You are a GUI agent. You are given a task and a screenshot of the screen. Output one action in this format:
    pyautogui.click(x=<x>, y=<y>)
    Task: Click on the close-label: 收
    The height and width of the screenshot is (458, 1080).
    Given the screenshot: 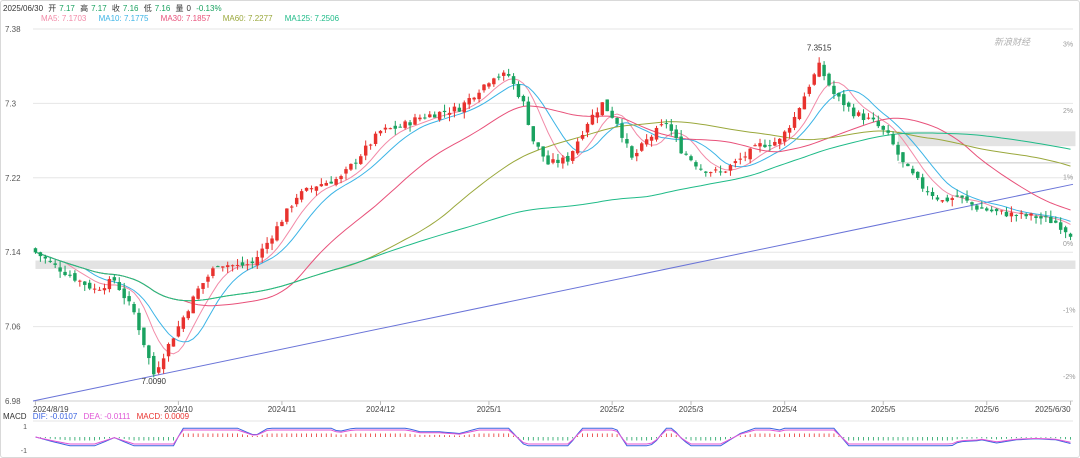 What is the action you would take?
    pyautogui.click(x=115, y=8)
    